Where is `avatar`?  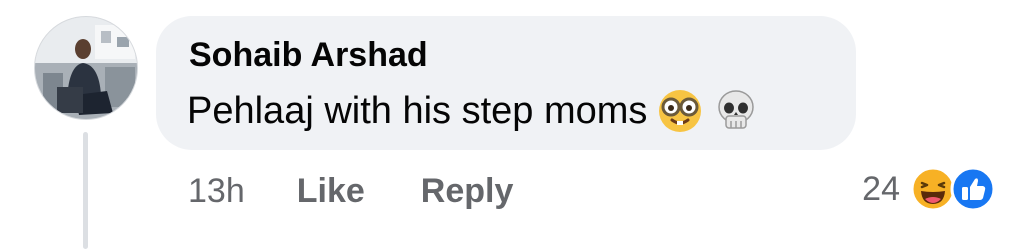 avatar is located at coordinates (86, 68).